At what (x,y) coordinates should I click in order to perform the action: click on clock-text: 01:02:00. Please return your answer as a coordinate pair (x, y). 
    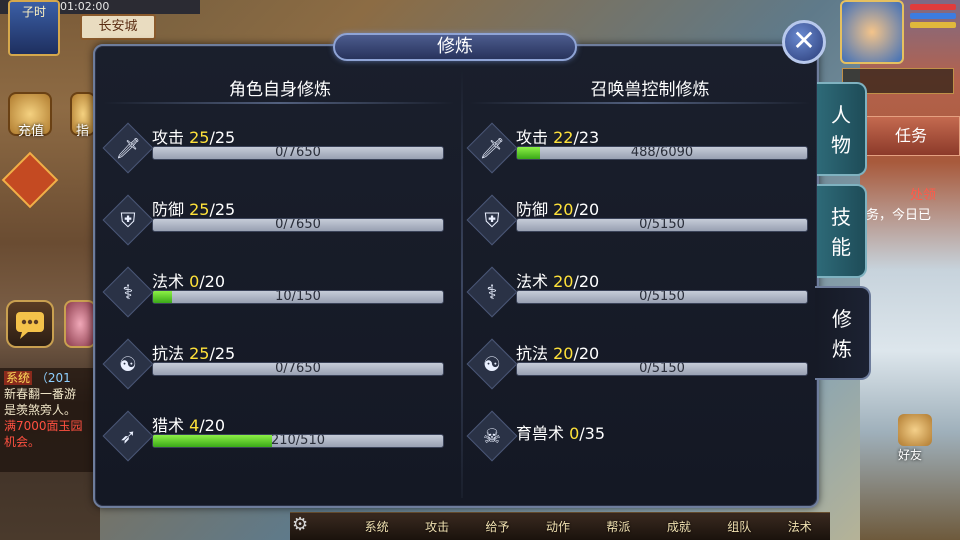
    Looking at the image, I should click on (85, 6).